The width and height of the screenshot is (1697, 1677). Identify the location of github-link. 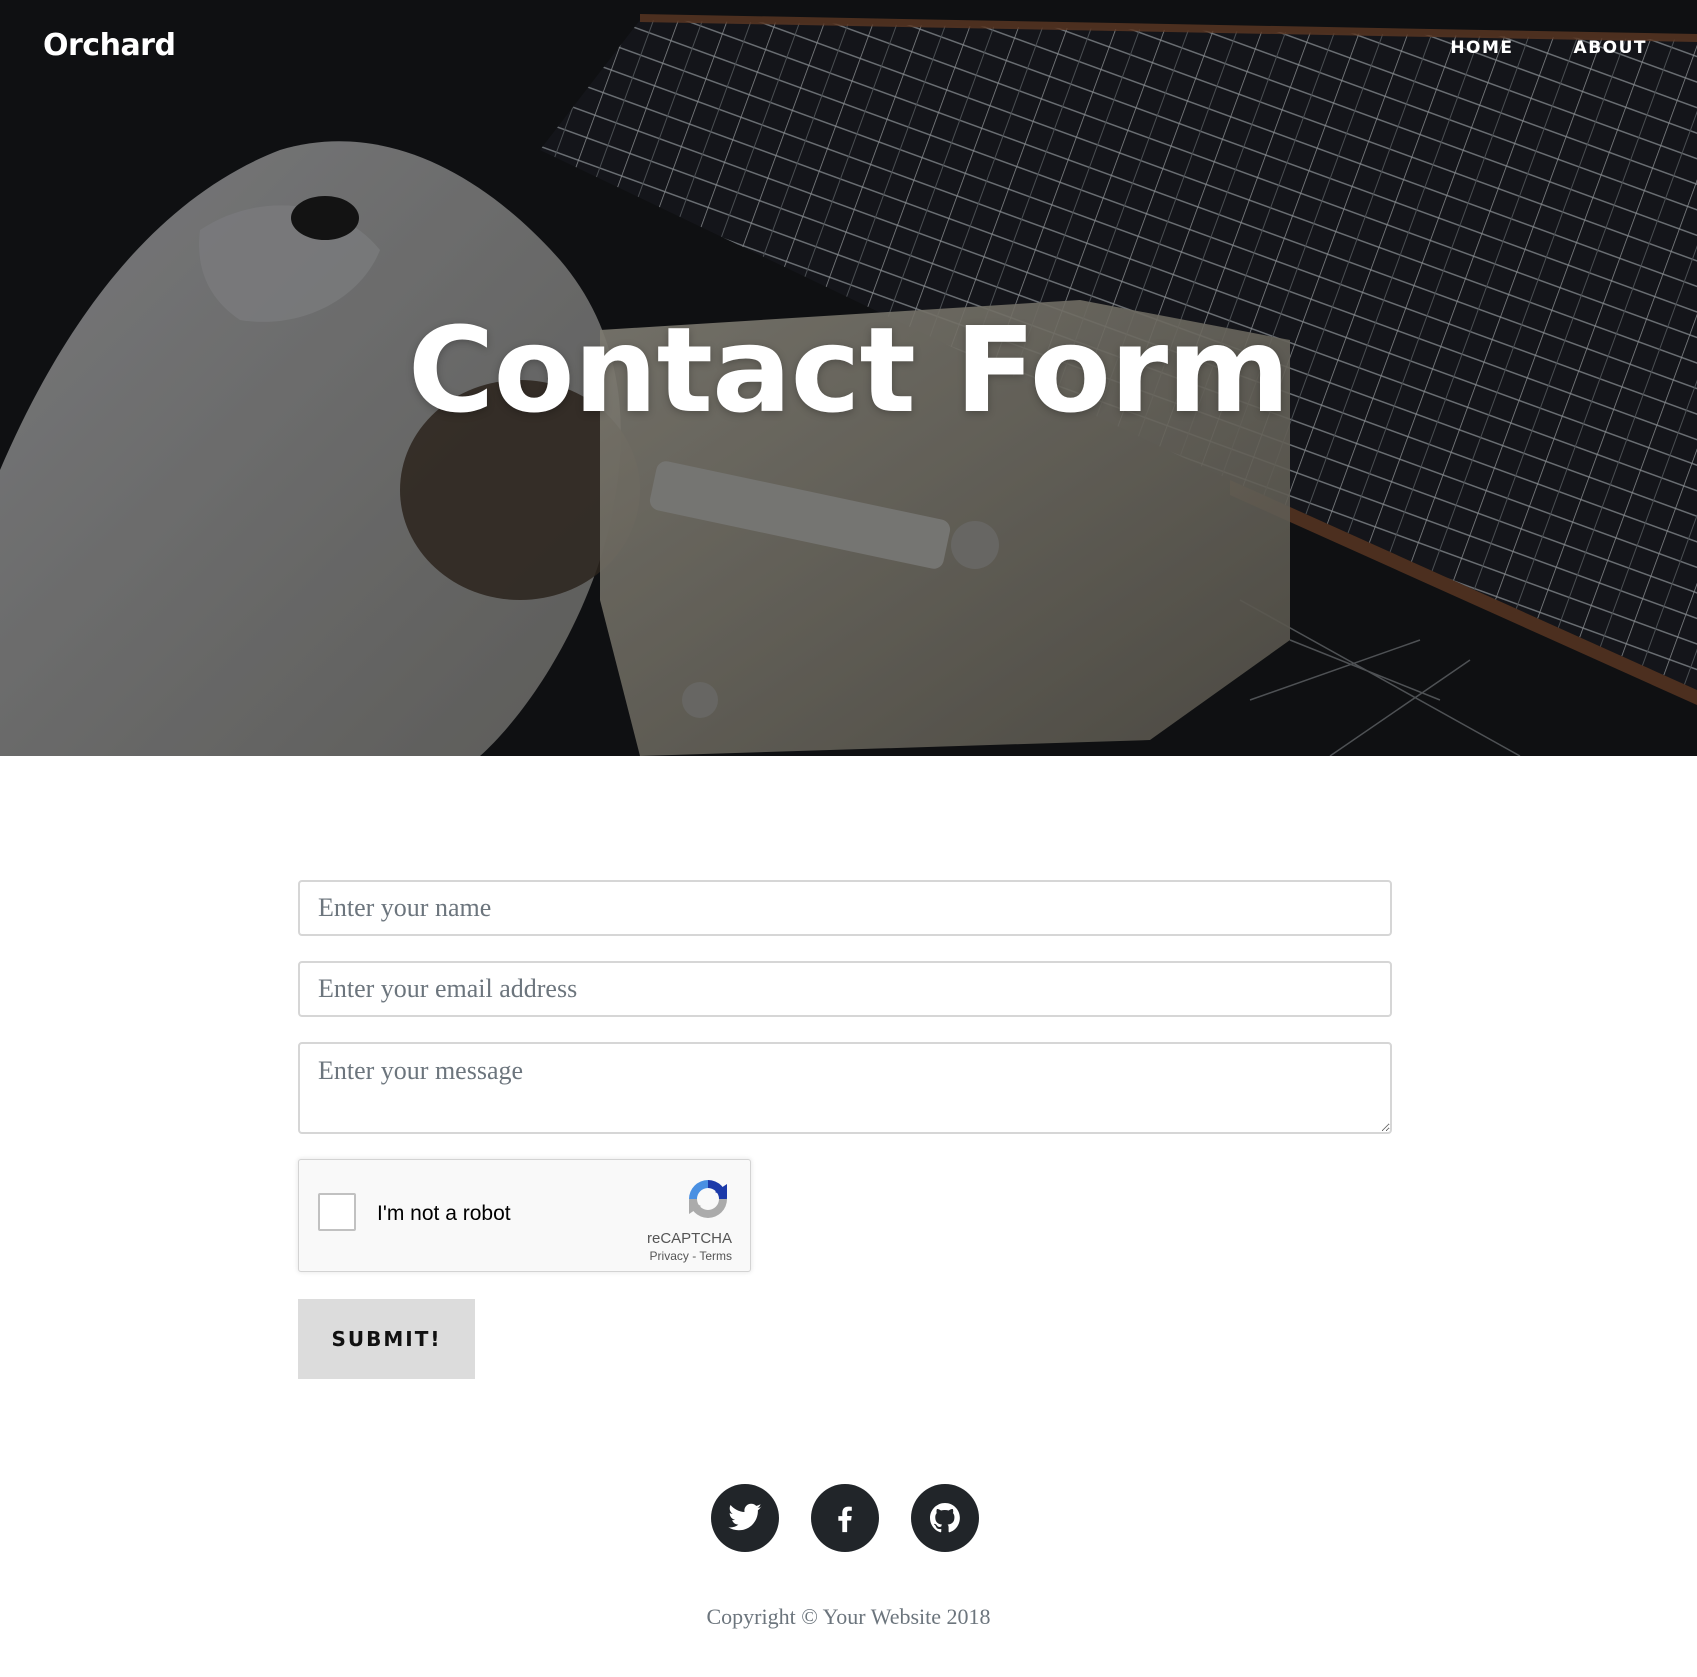
(945, 1518).